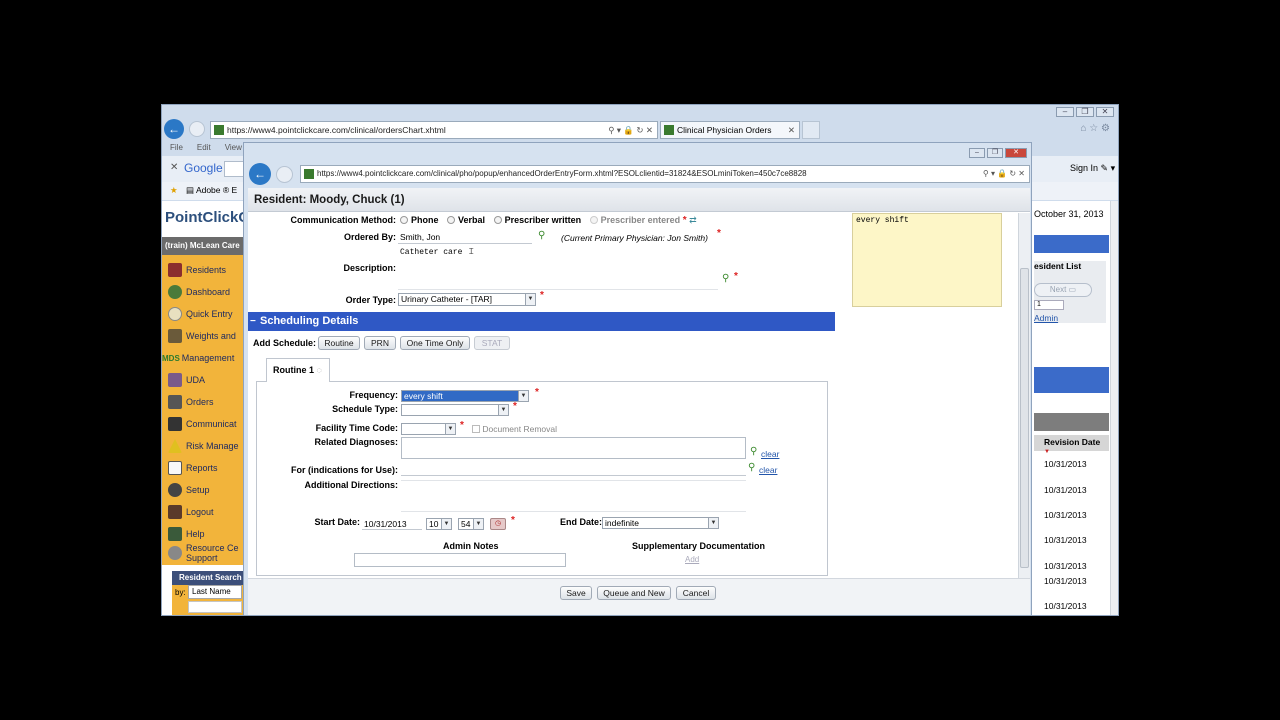  What do you see at coordinates (1114, 408) in the screenshot?
I see `back-scrollbar` at bounding box center [1114, 408].